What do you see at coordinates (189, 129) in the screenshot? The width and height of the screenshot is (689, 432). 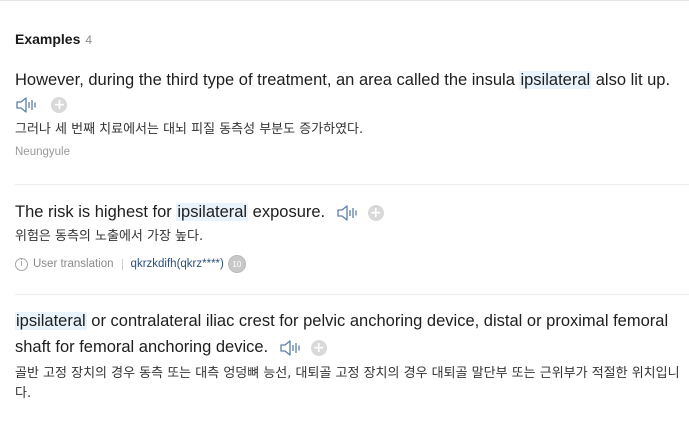 I see `example-korean: 그러나 세 번째 치료에서는 대뇌 피질 동측성 부분도 증가하였다.` at bounding box center [189, 129].